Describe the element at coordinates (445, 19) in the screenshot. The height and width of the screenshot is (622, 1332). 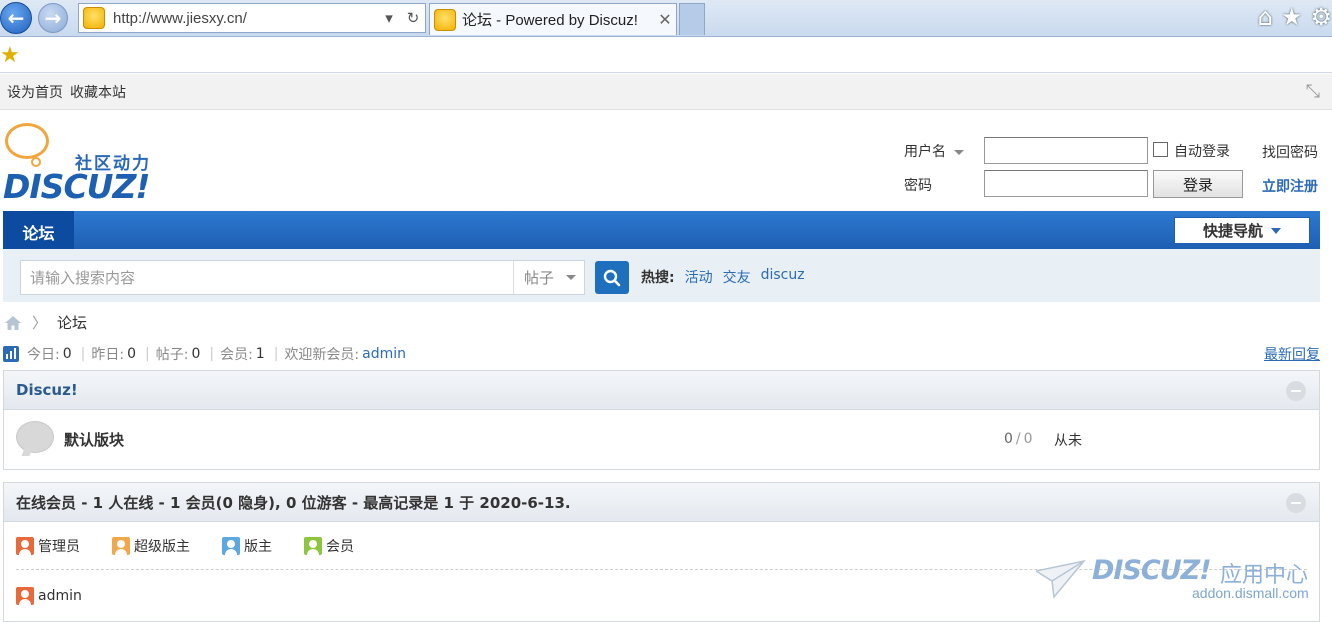
I see `tab-favicon-icon` at that location.